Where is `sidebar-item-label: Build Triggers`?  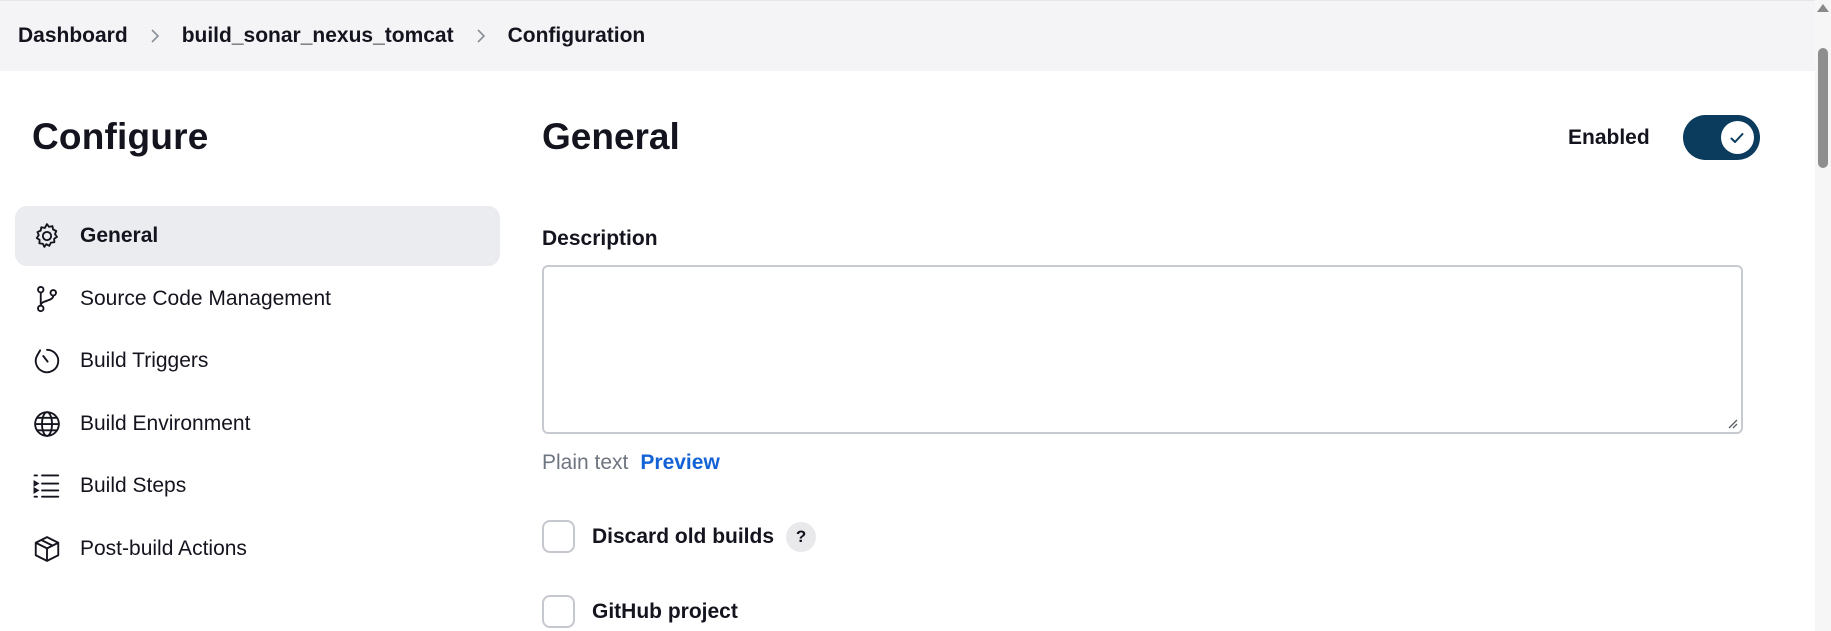 sidebar-item-label: Build Triggers is located at coordinates (144, 360).